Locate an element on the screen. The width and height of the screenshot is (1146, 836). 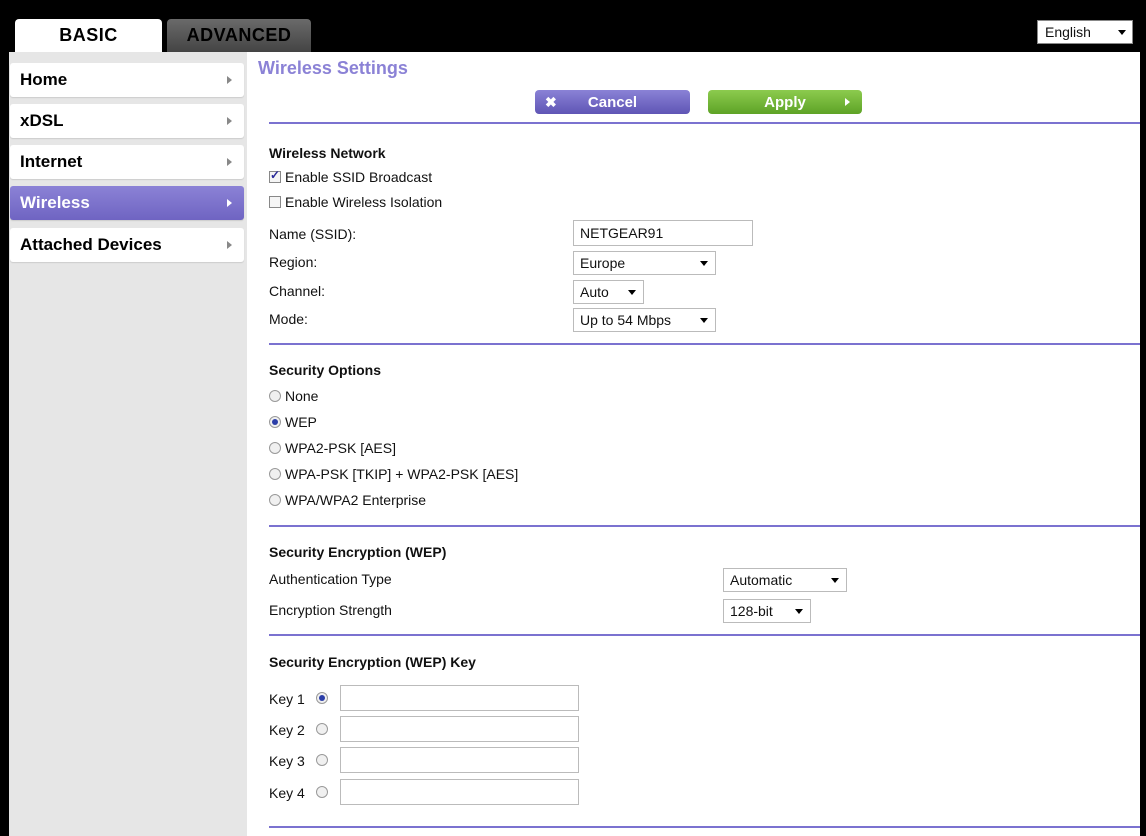
enable-ssid-checkbox is located at coordinates (275, 175).